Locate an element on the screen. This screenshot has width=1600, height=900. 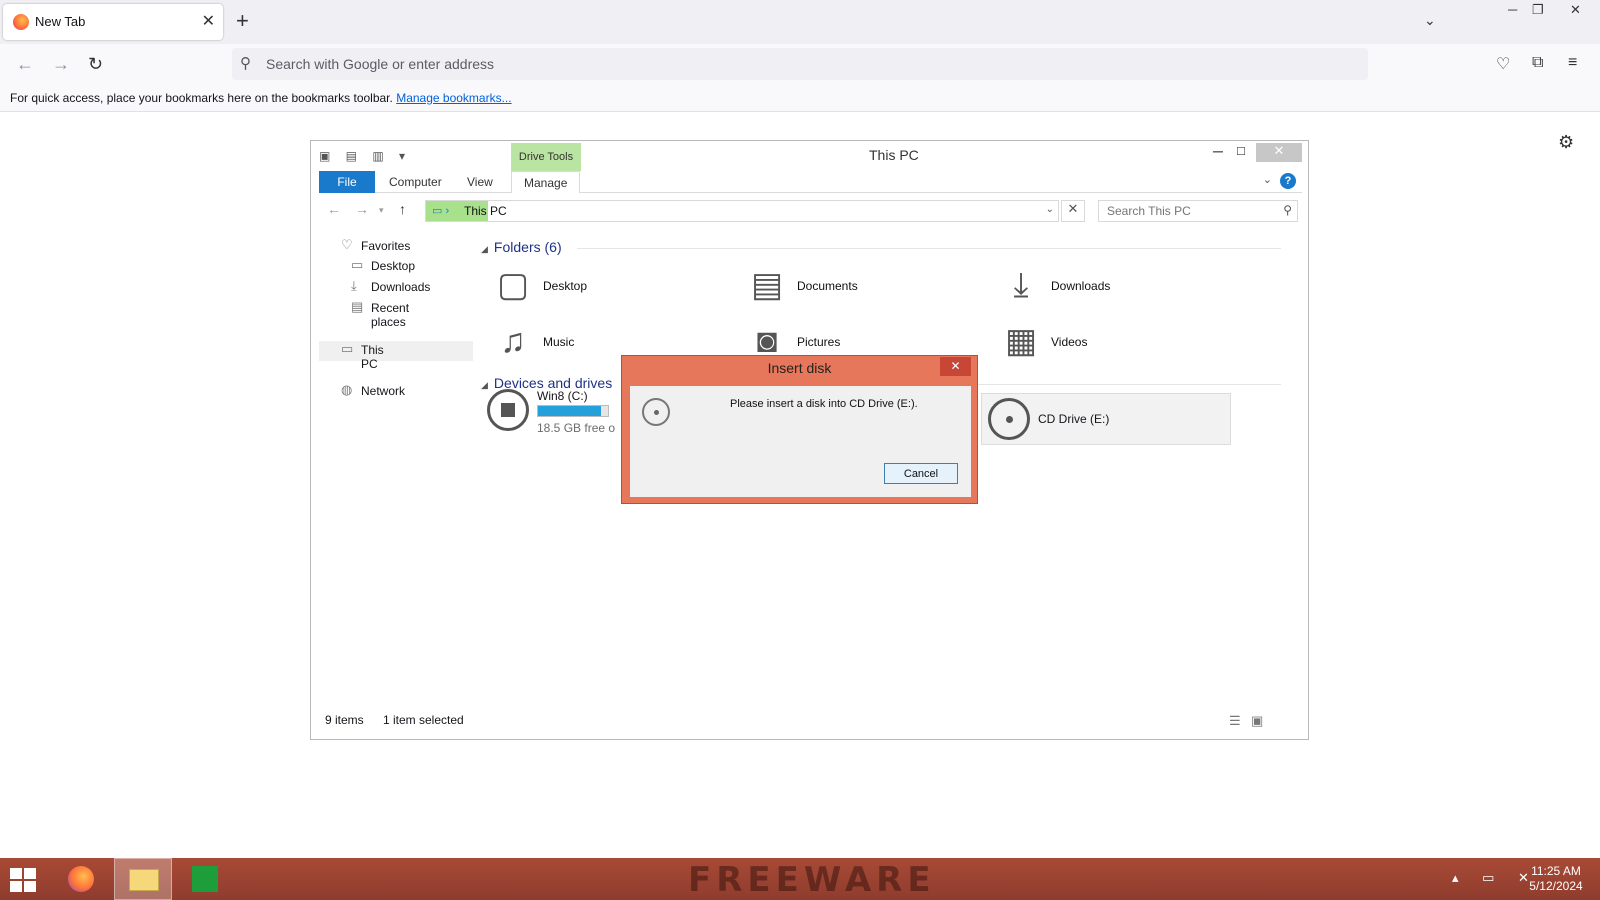
search-input is located at coordinates (1190, 211).